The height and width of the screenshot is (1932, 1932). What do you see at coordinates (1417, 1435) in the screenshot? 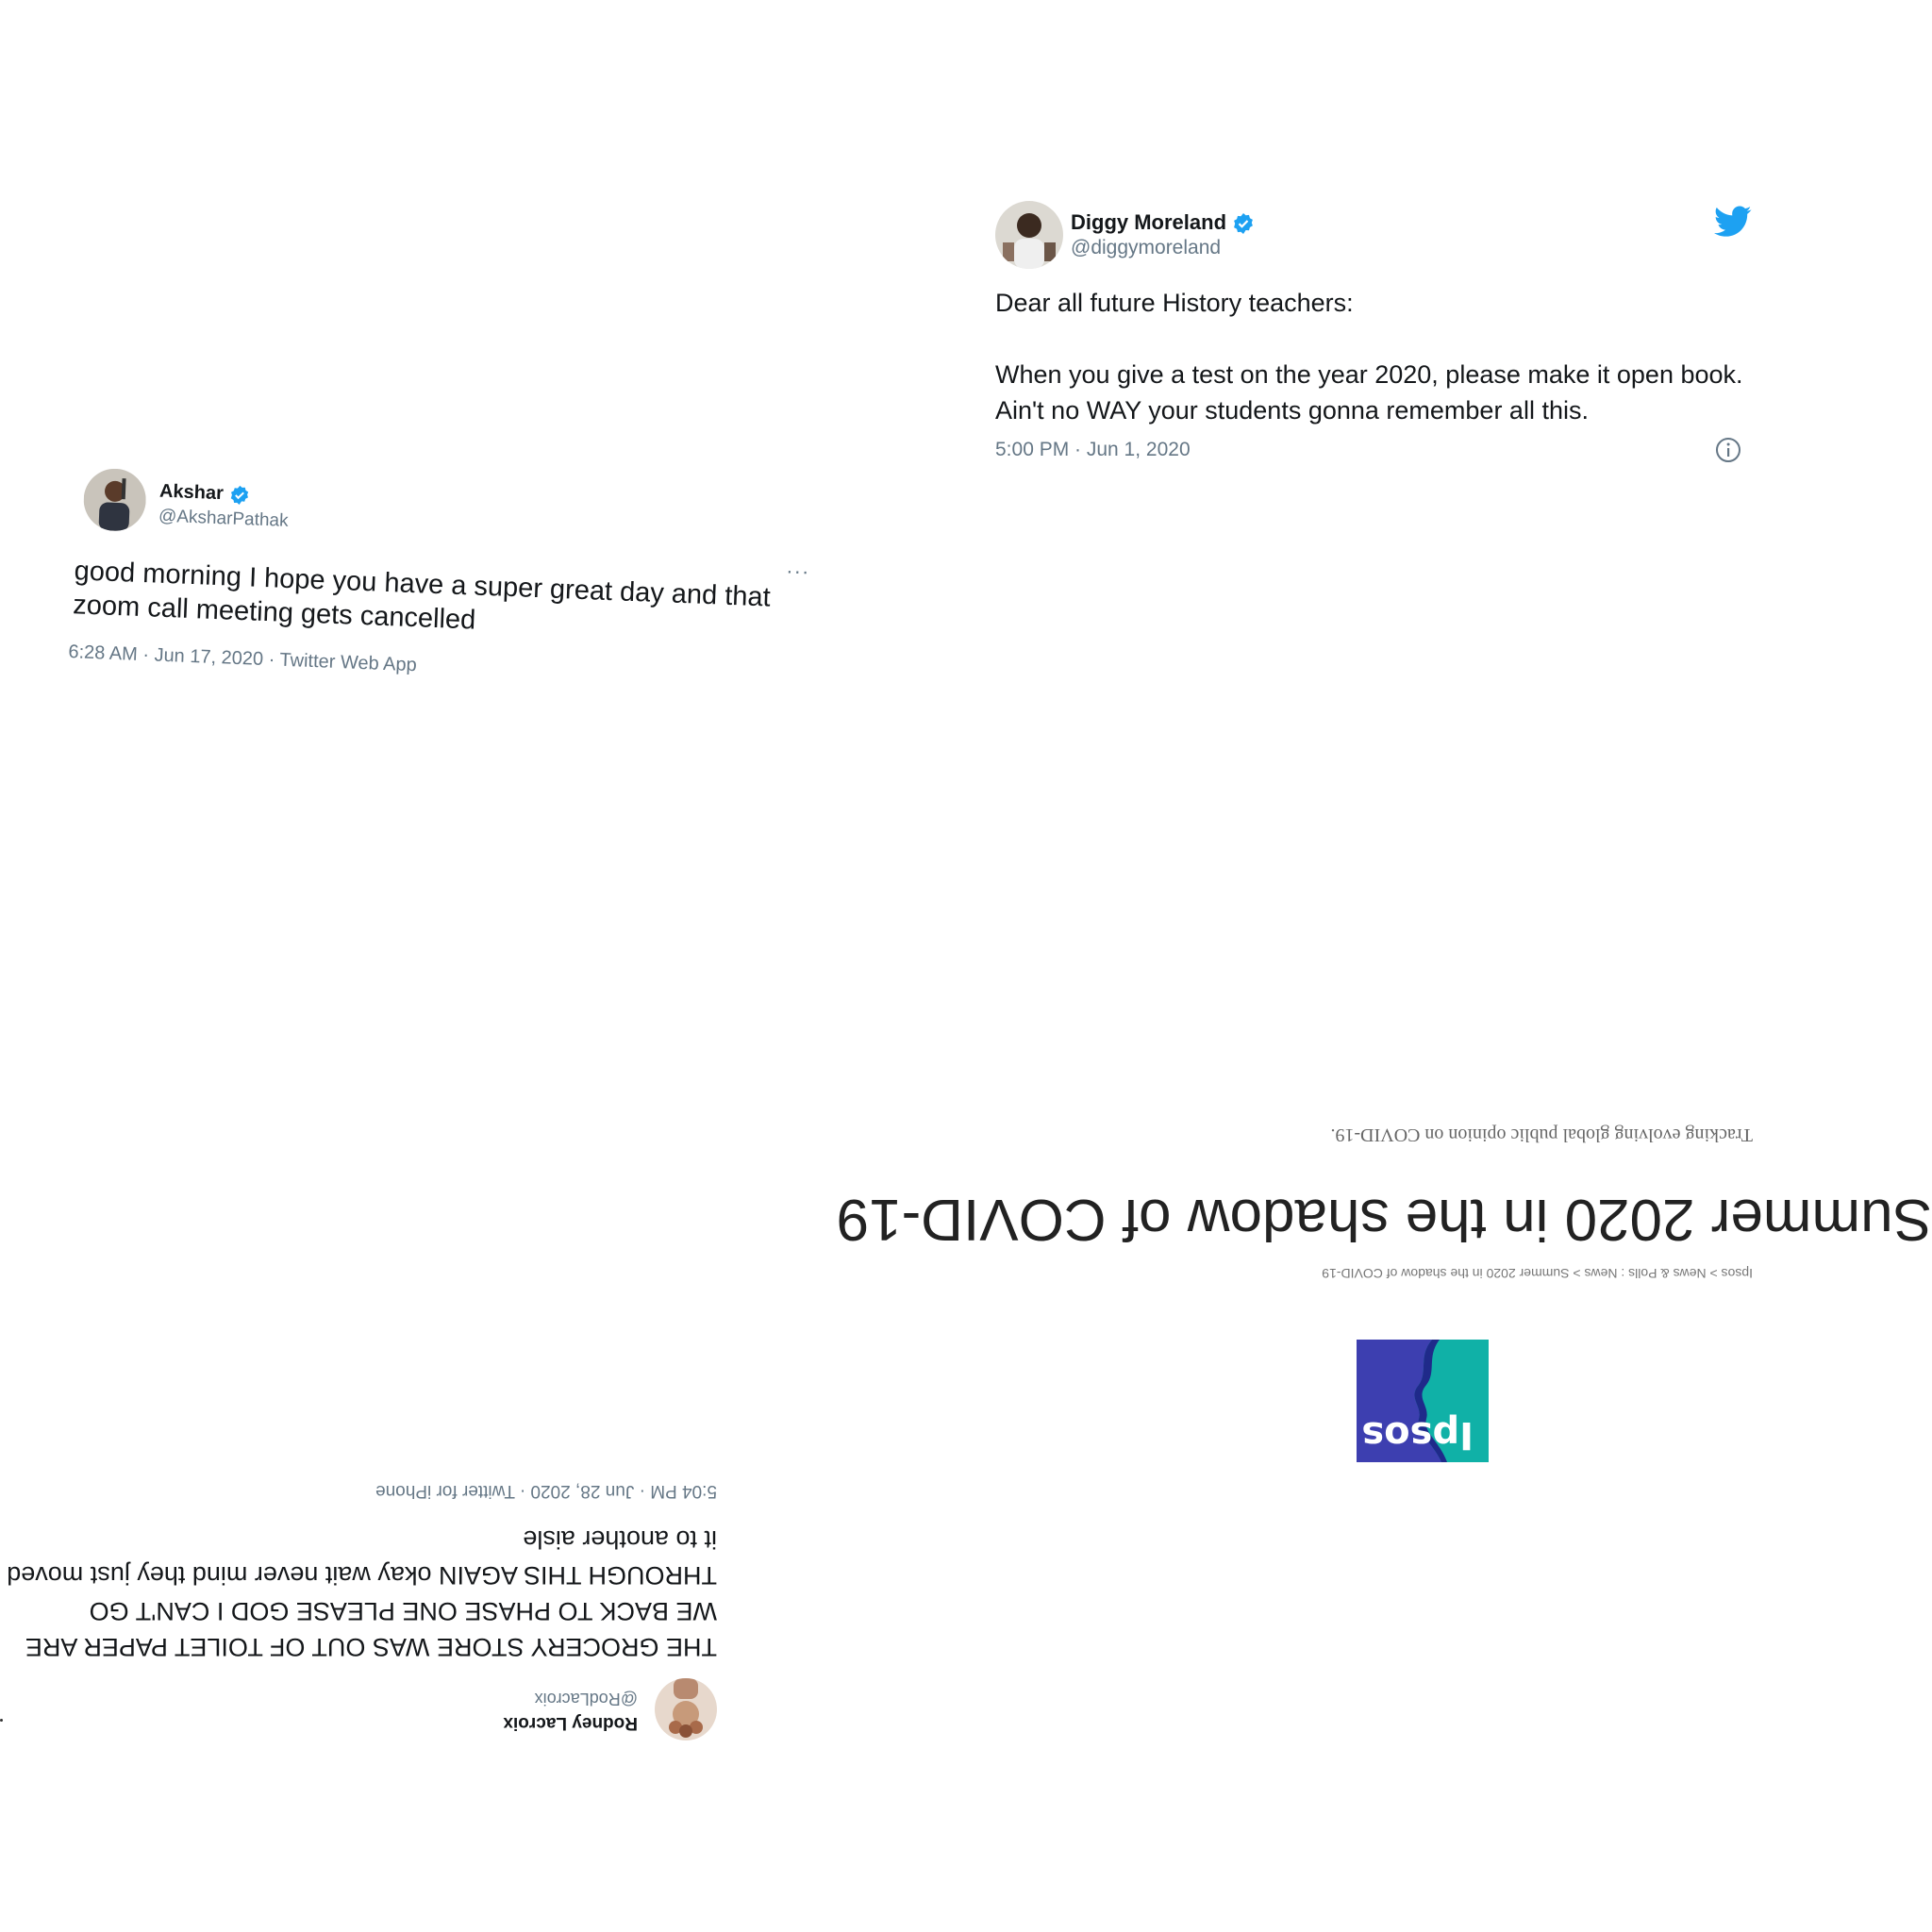
I see `ipsos-logo-text: Ipsos` at bounding box center [1417, 1435].